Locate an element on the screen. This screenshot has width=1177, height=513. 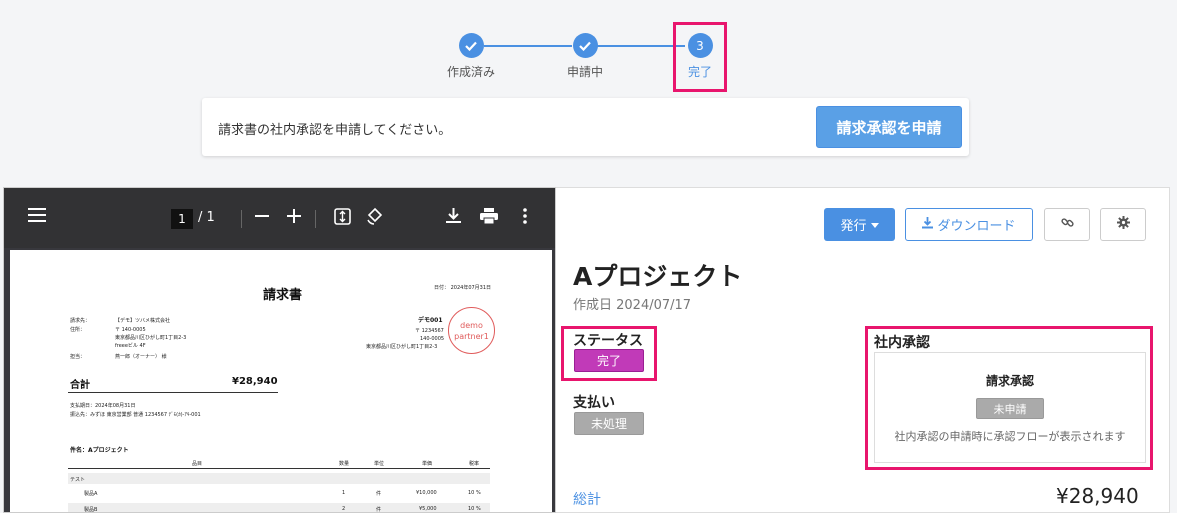
page-number-input: 1 is located at coordinates (182, 219).